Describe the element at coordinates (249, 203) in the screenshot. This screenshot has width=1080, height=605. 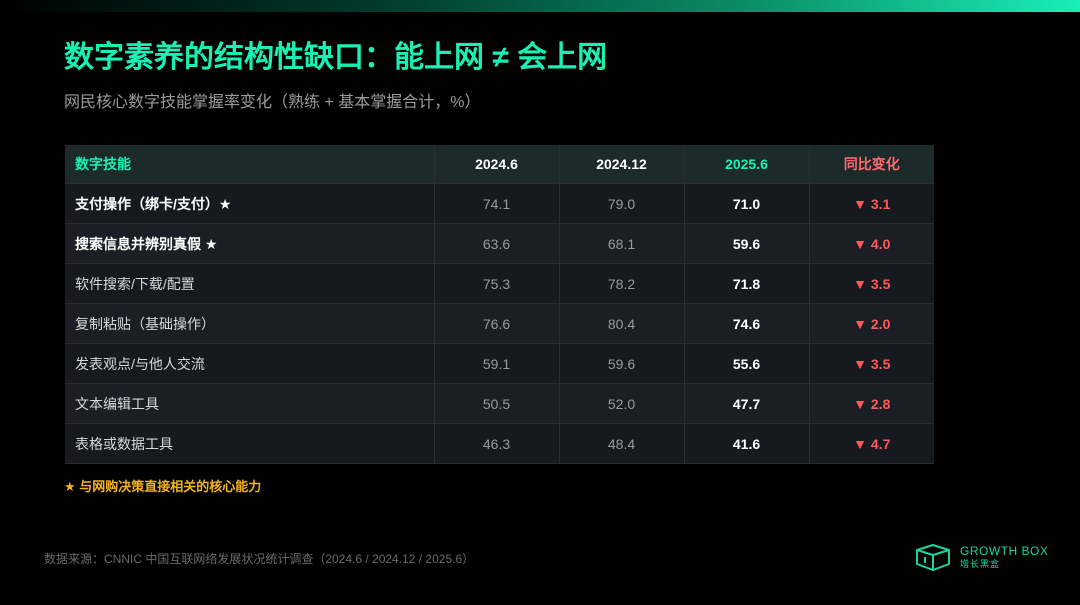
I see `skill-name: 支付操作（绑卡/支付）★` at that location.